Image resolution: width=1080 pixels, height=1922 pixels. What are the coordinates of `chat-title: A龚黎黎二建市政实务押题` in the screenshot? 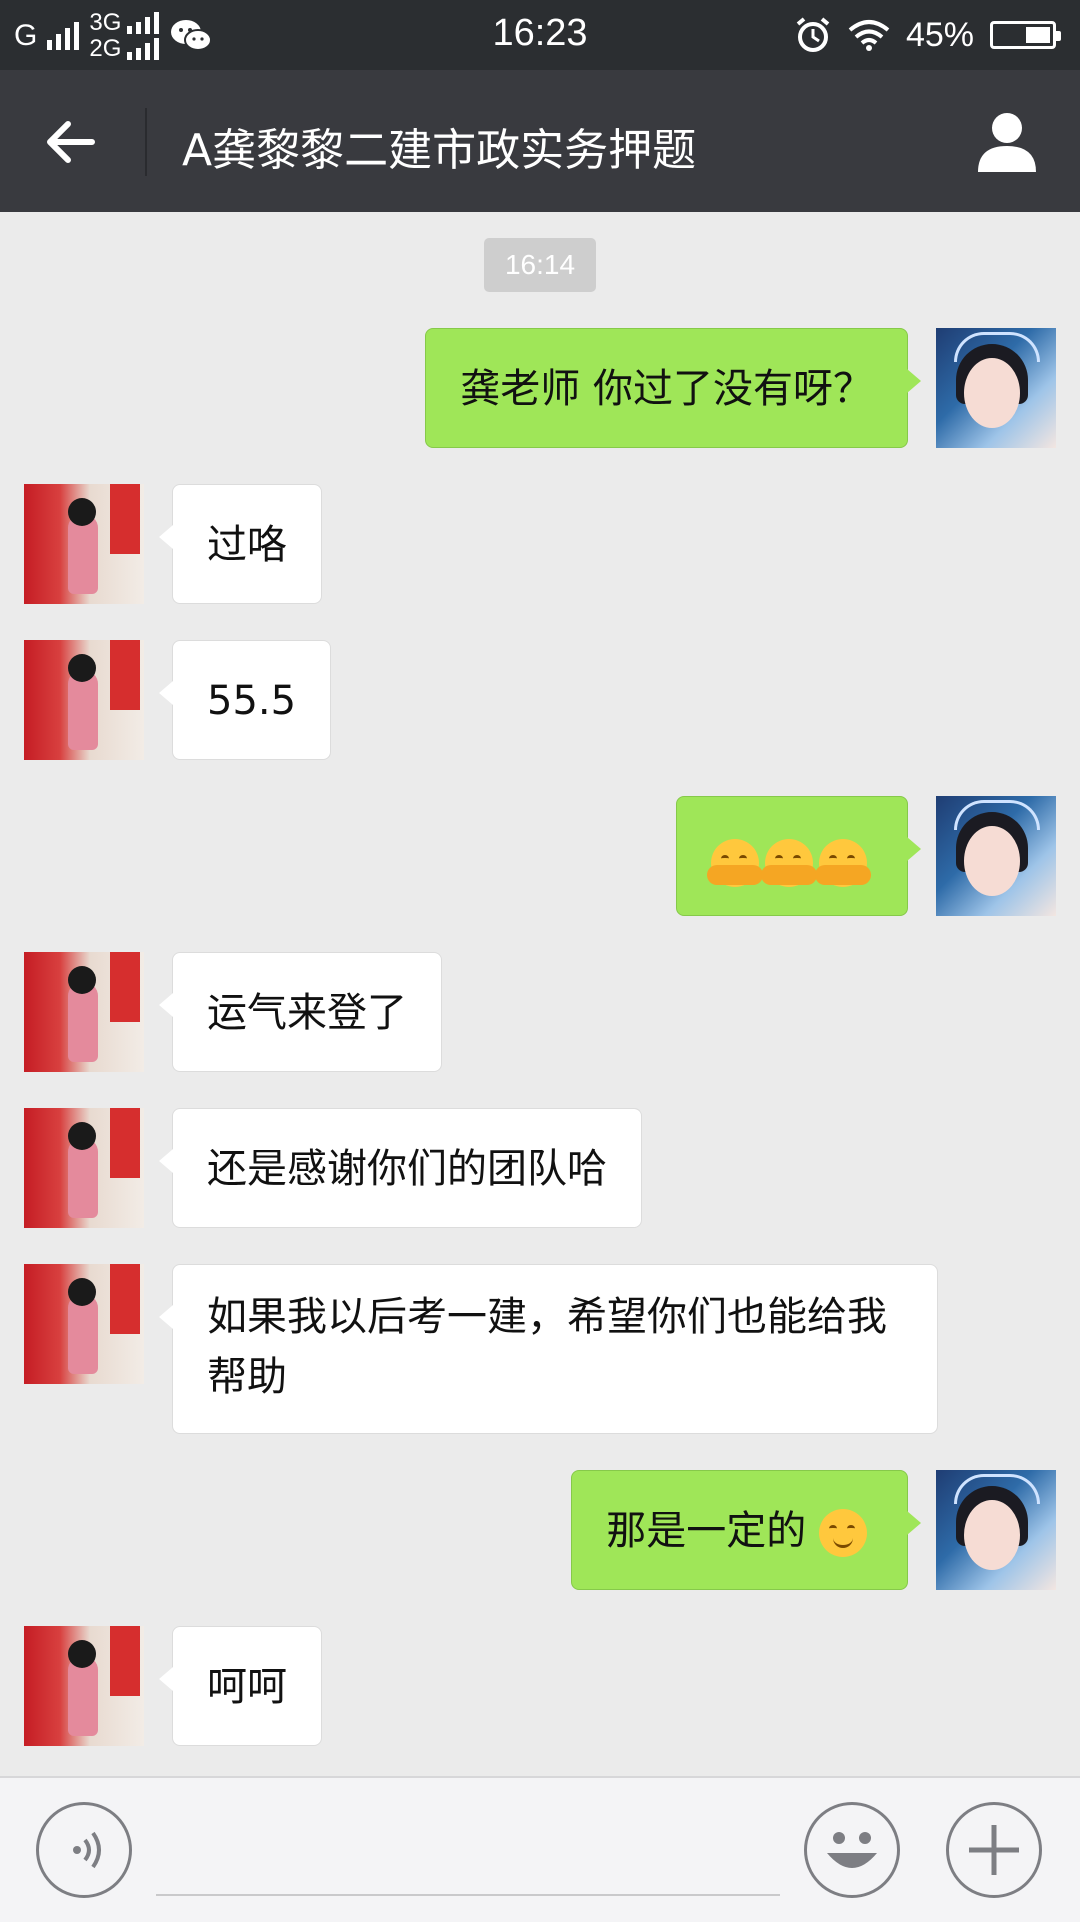 It's located at (439, 150).